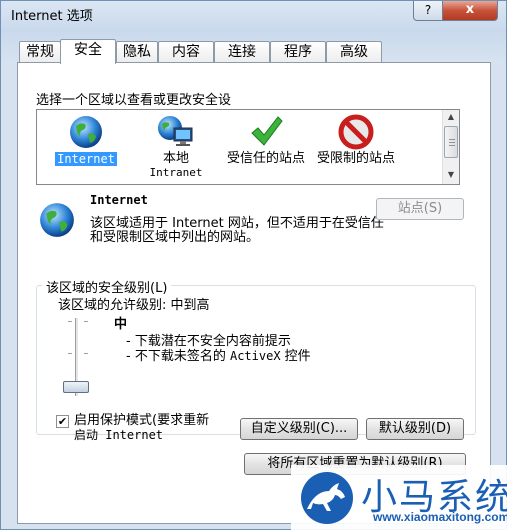 The width and height of the screenshot is (507, 530). What do you see at coordinates (355, 158) in the screenshot?
I see `zone-restricted-sites-label: 受限制的站点` at bounding box center [355, 158].